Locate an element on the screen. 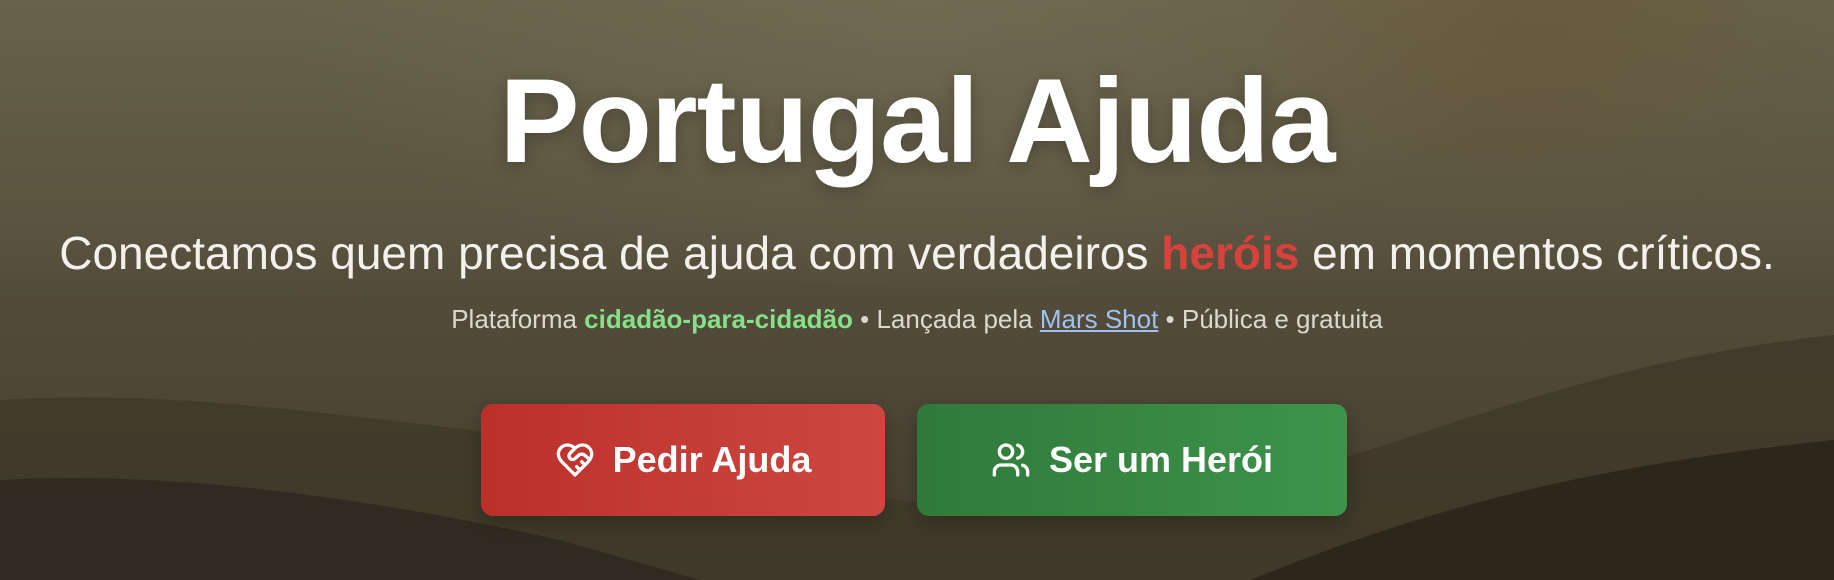  subtitle-text-end: em momentos críticos. is located at coordinates (1537, 253).